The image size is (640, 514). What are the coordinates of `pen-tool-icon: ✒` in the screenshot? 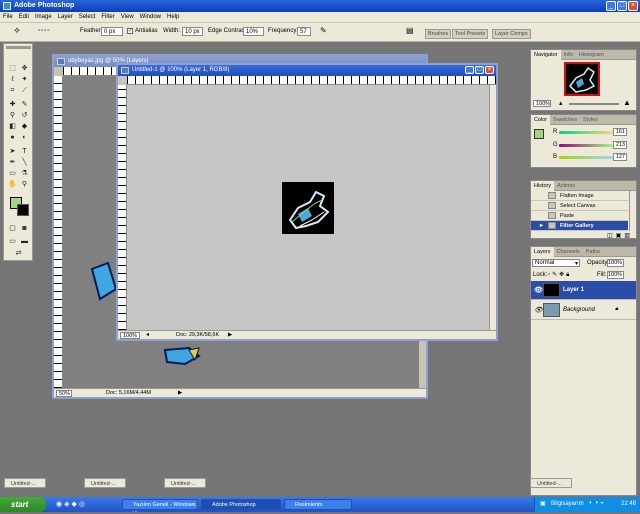 It's located at (12, 163).